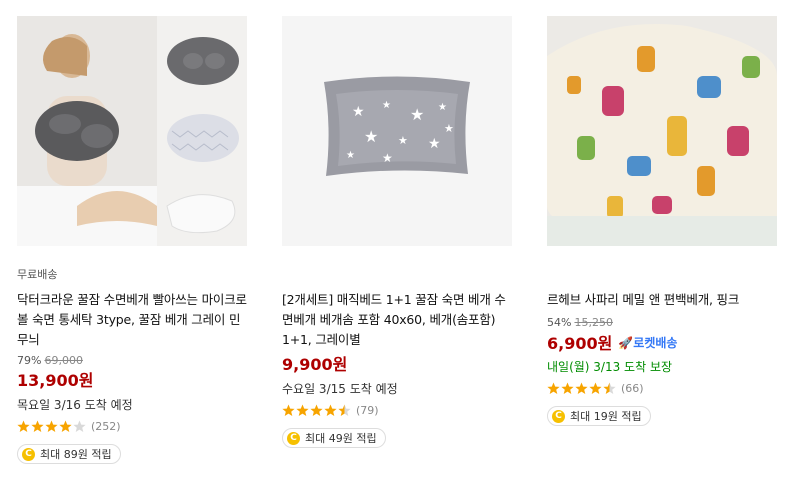 The height and width of the screenshot is (486, 796). I want to click on review-count: (79), so click(367, 410).